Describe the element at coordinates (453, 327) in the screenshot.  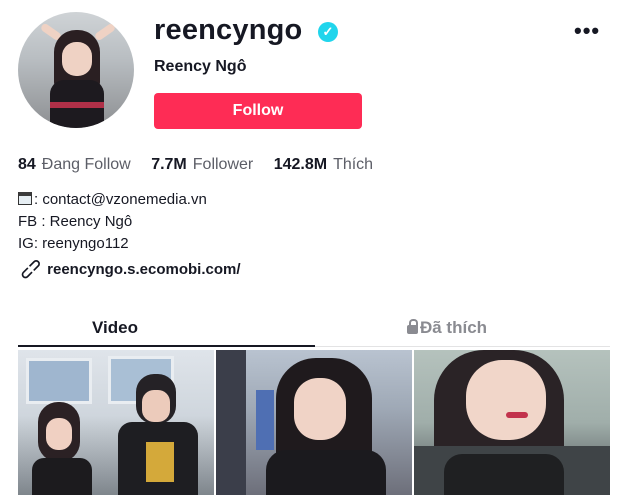
I see `tab-liked-label: Đã thích` at that location.